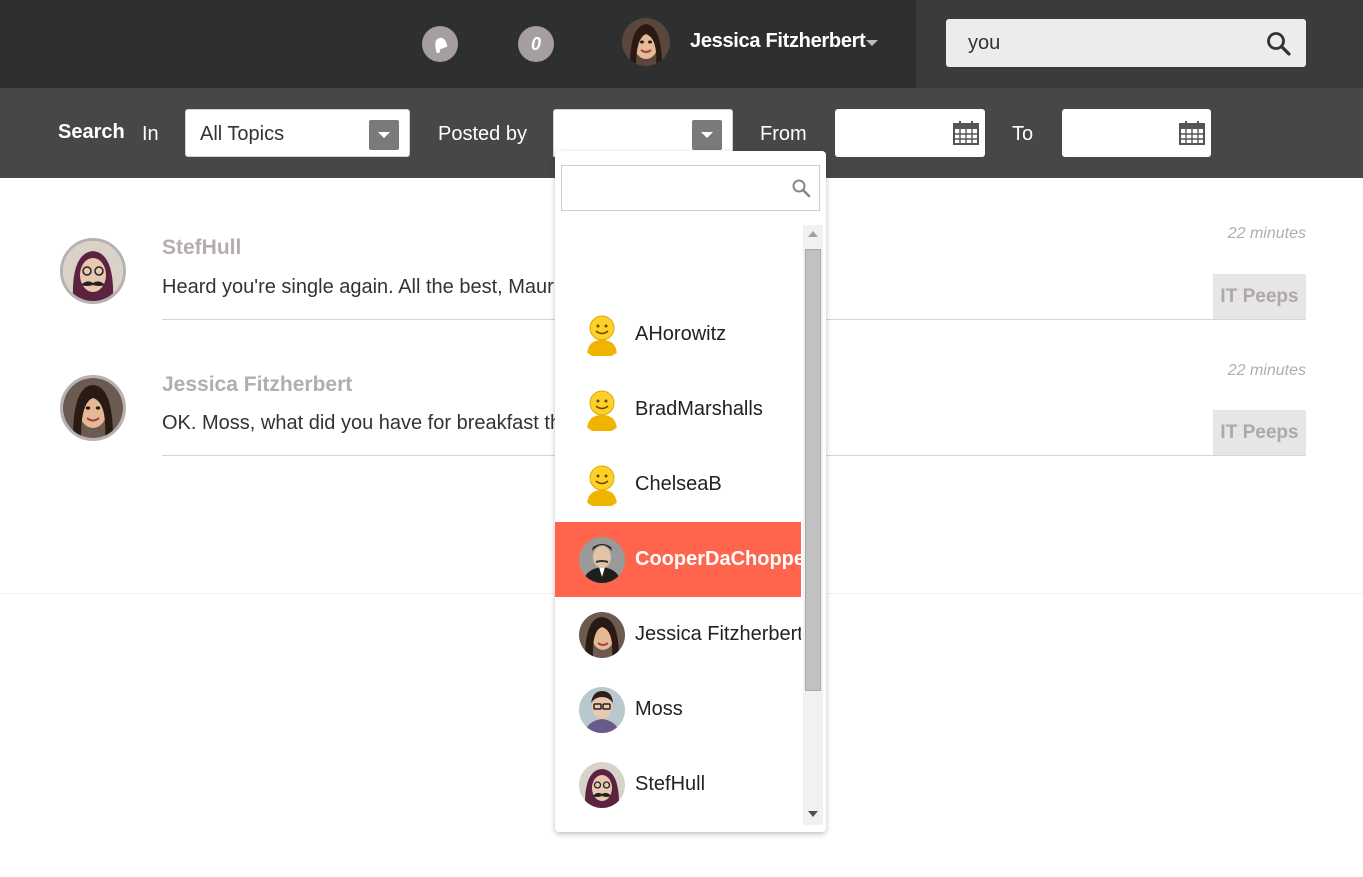 This screenshot has height=877, width=1363. Describe the element at coordinates (813, 814) in the screenshot. I see `scroll-down-arrow-icon` at that location.